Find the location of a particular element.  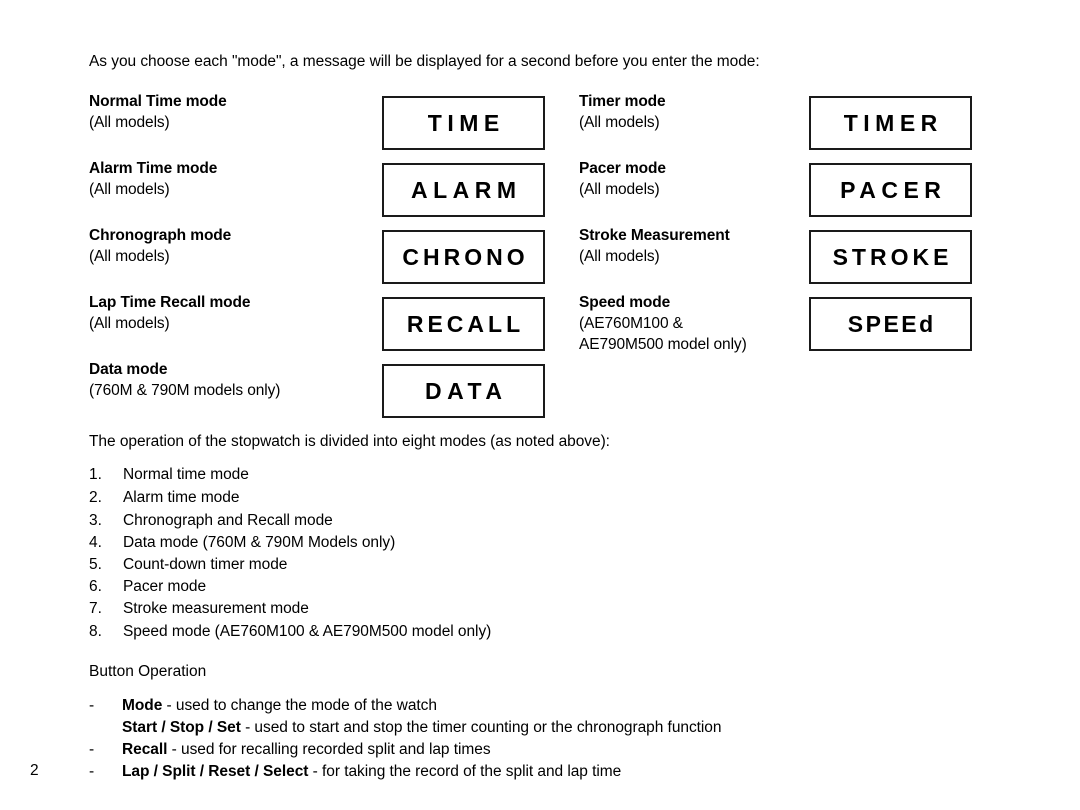

mode-row-data: Data mode (760M & 790M models only) DATA is located at coordinates (319, 389).